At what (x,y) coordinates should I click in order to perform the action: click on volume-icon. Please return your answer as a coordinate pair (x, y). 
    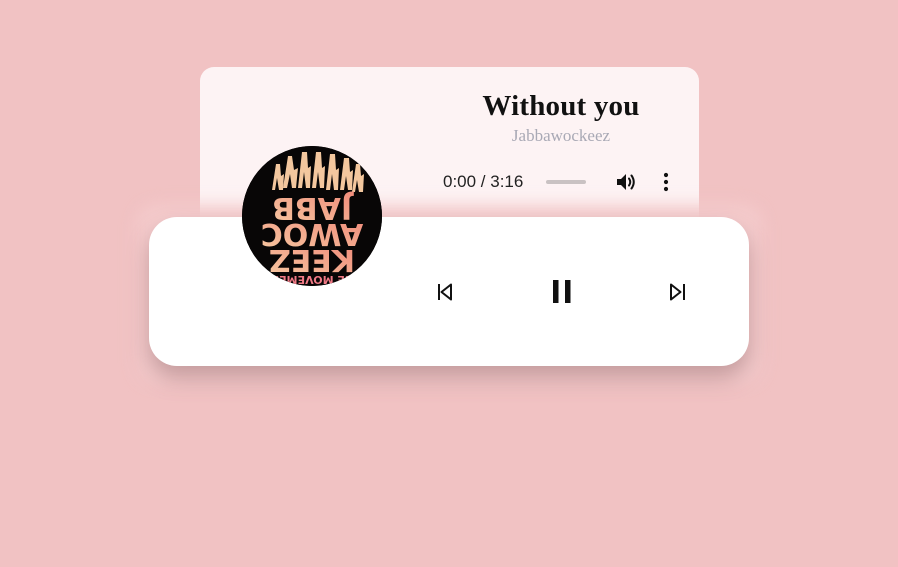
    Looking at the image, I should click on (627, 182).